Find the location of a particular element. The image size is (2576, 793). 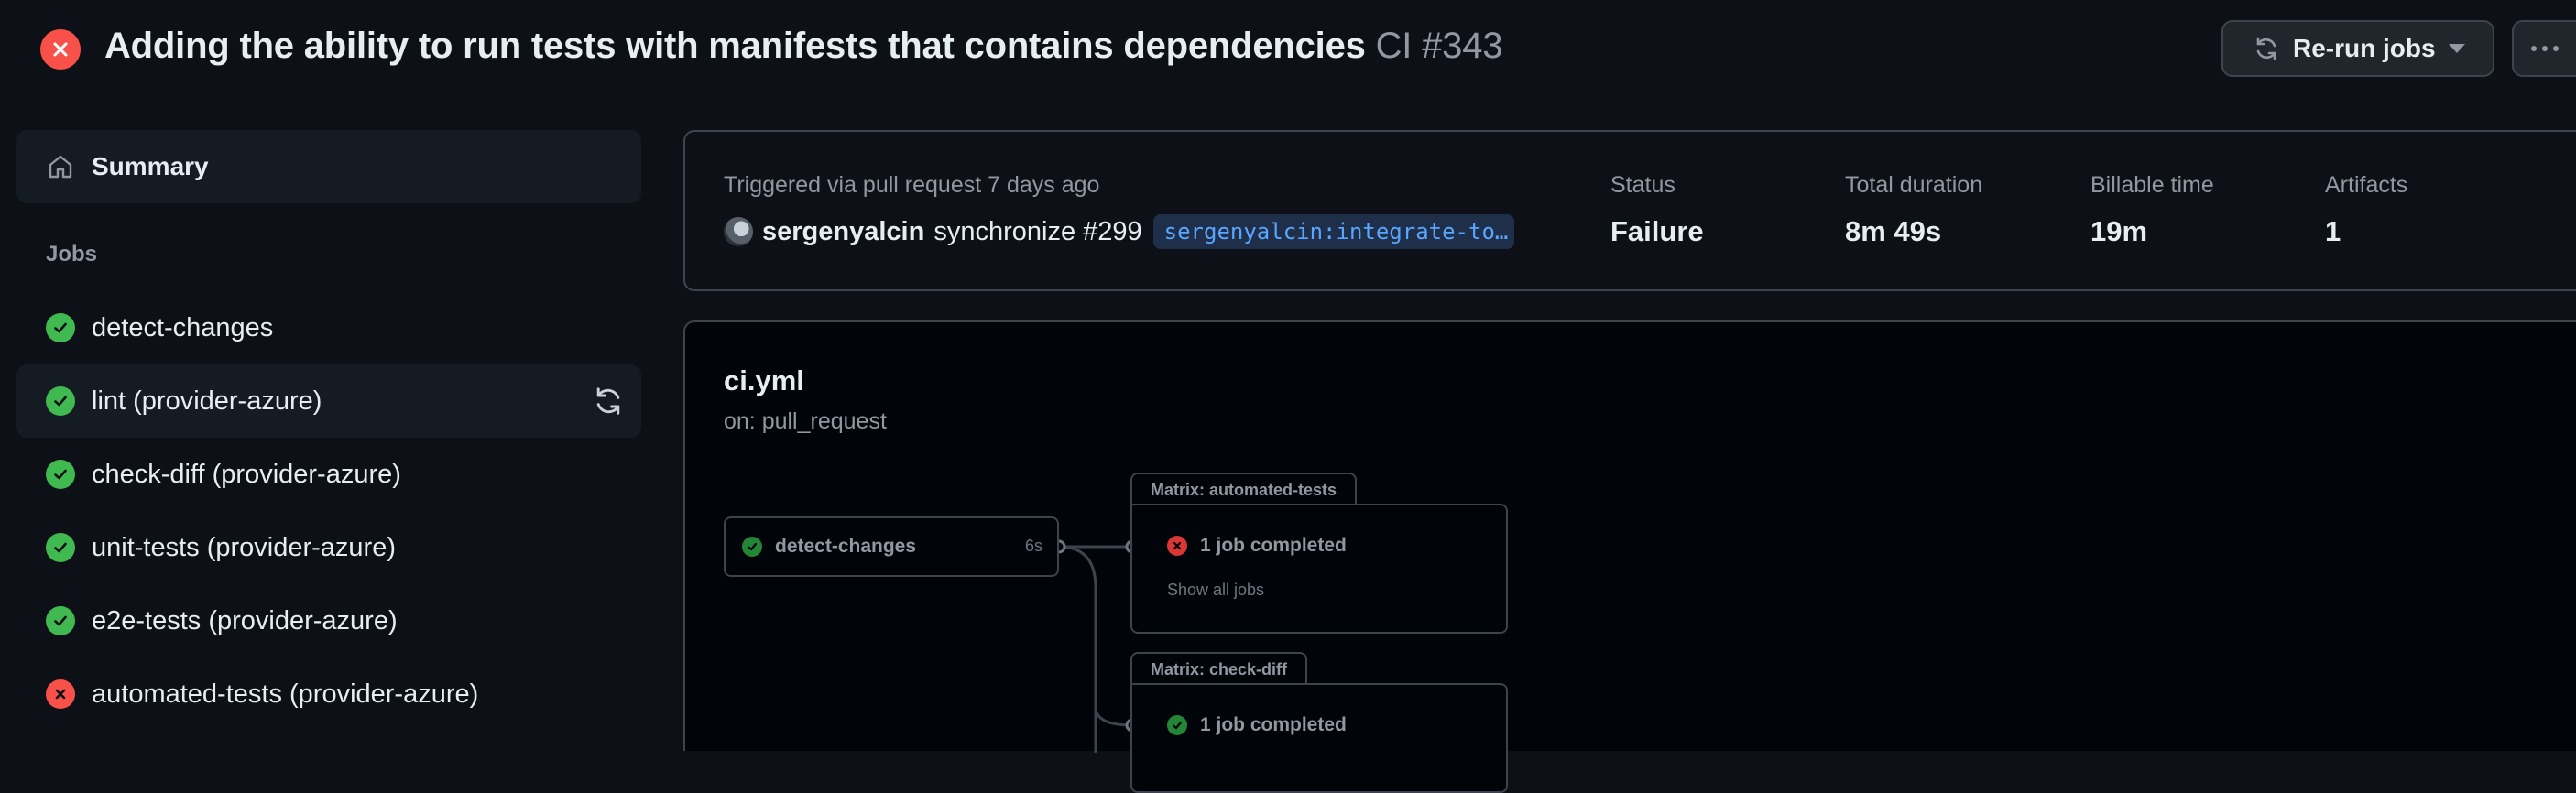

stat-label: Billable time is located at coordinates (2152, 185).